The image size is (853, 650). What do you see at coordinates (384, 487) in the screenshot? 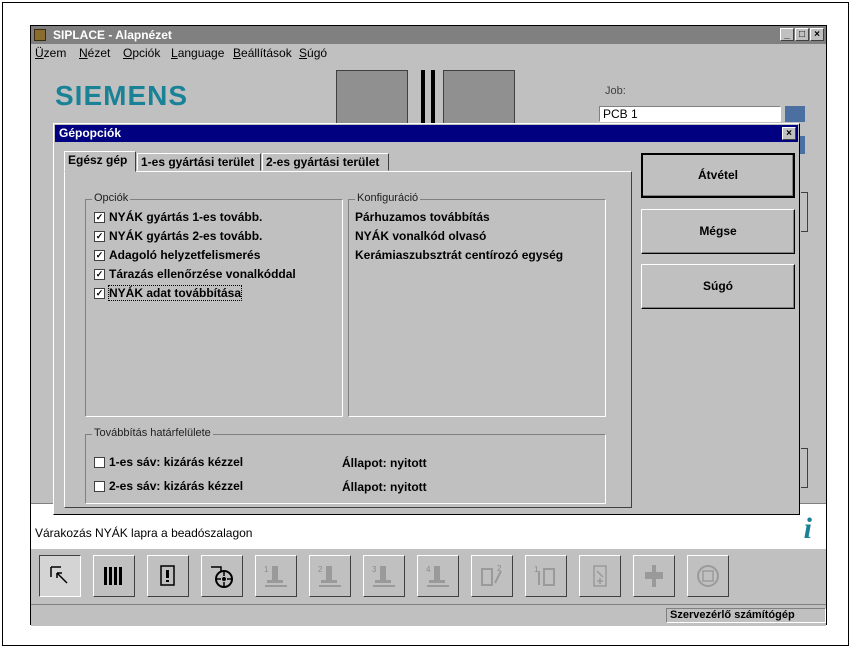
I see `lane-2-status: Állapot: nyitott` at bounding box center [384, 487].